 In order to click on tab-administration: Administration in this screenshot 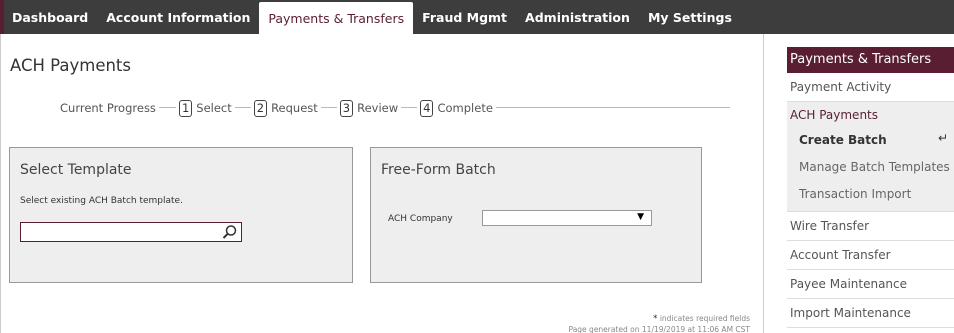, I will do `click(577, 17)`.